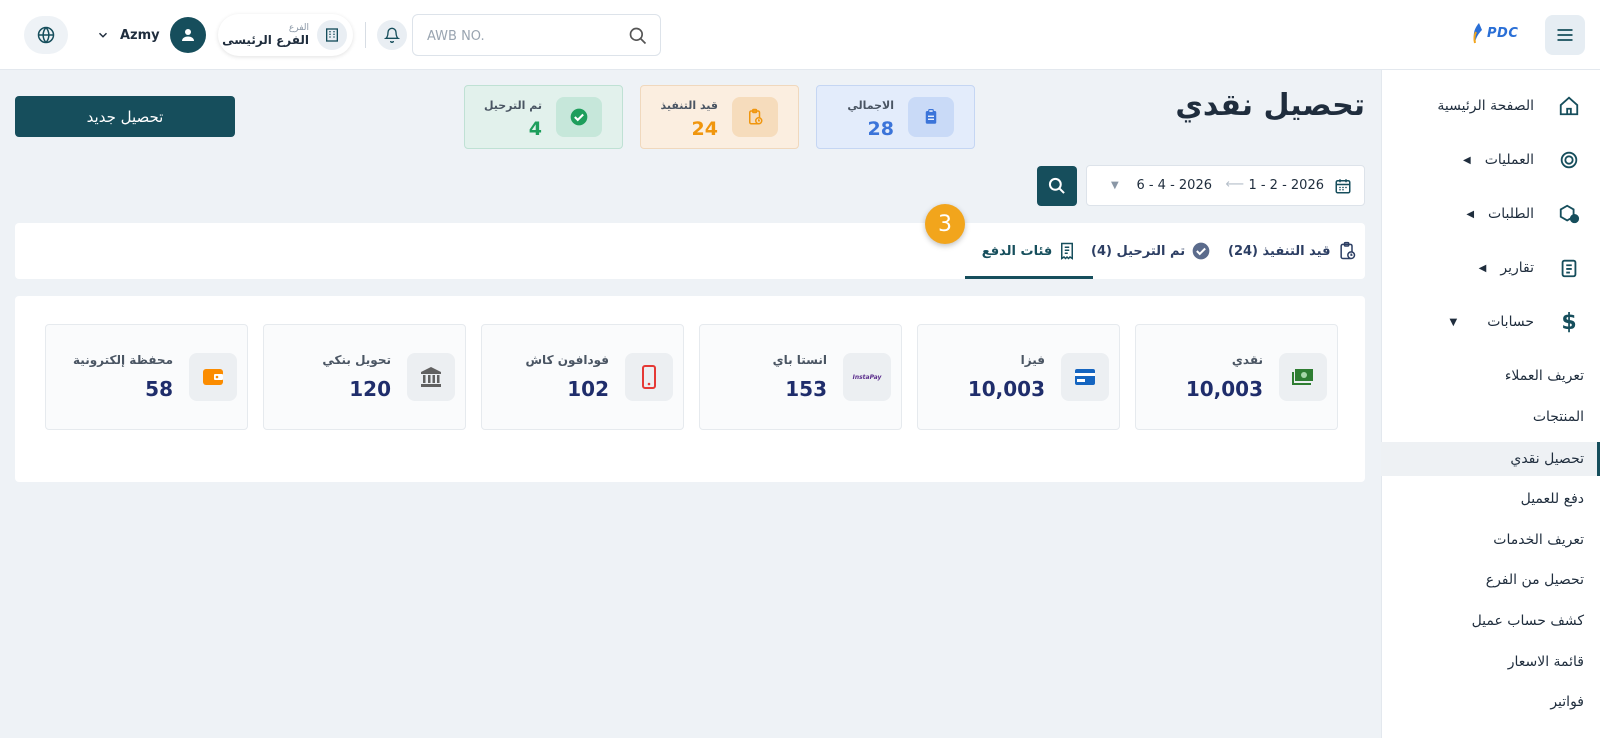 This screenshot has height=738, width=1600. What do you see at coordinates (1569, 322) in the screenshot?
I see `dollar-icon: $` at bounding box center [1569, 322].